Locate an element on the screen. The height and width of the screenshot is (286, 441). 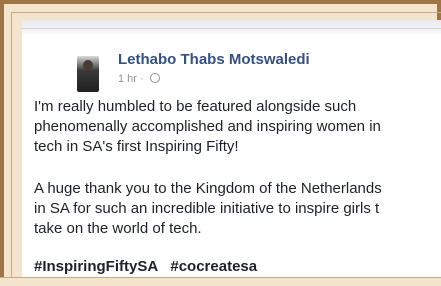
globe-icon is located at coordinates (154, 78).